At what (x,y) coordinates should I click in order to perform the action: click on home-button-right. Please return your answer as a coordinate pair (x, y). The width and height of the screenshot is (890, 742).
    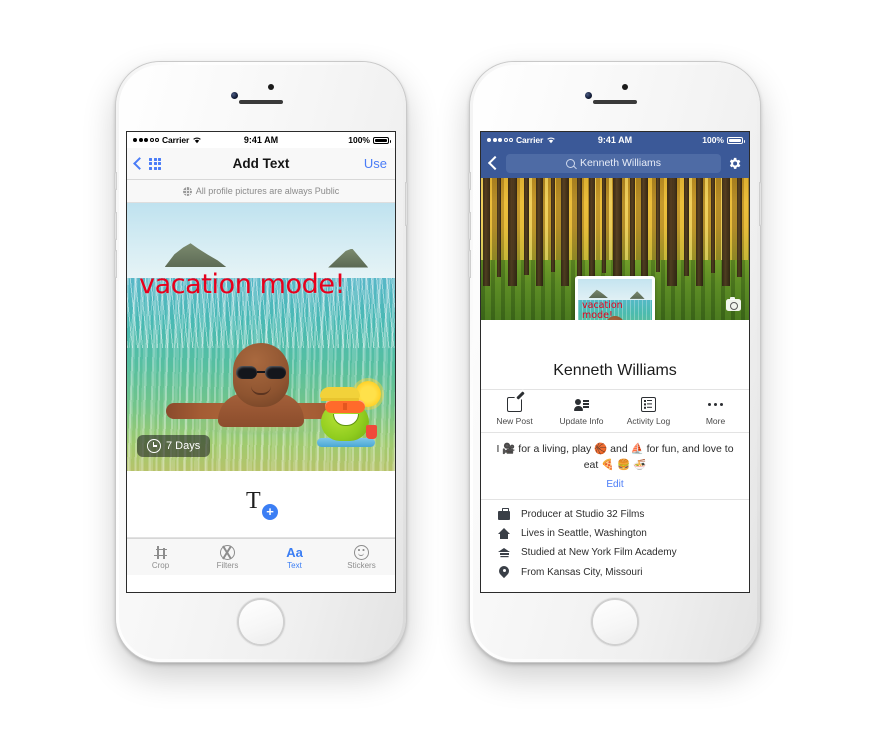
    Looking at the image, I should click on (615, 622).